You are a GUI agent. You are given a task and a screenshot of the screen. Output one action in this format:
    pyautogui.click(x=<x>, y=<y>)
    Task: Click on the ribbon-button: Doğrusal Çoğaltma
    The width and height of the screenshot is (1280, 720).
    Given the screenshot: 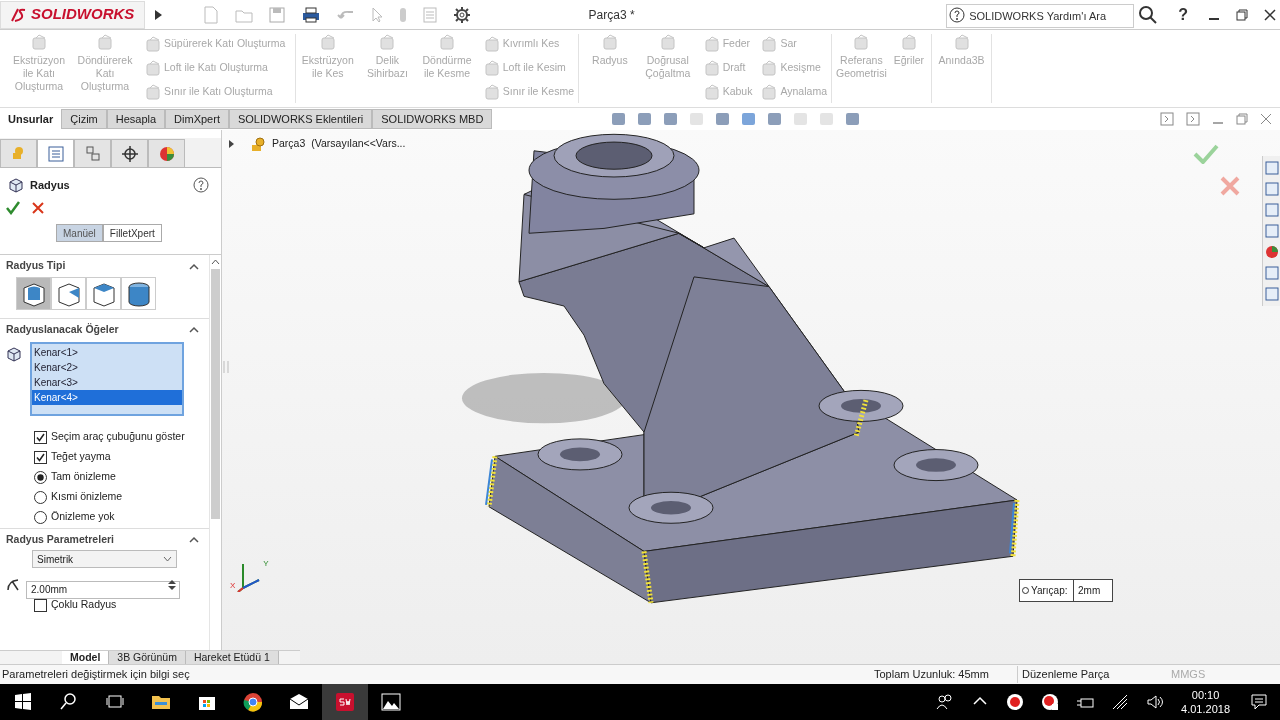 What is the action you would take?
    pyautogui.click(x=667, y=57)
    